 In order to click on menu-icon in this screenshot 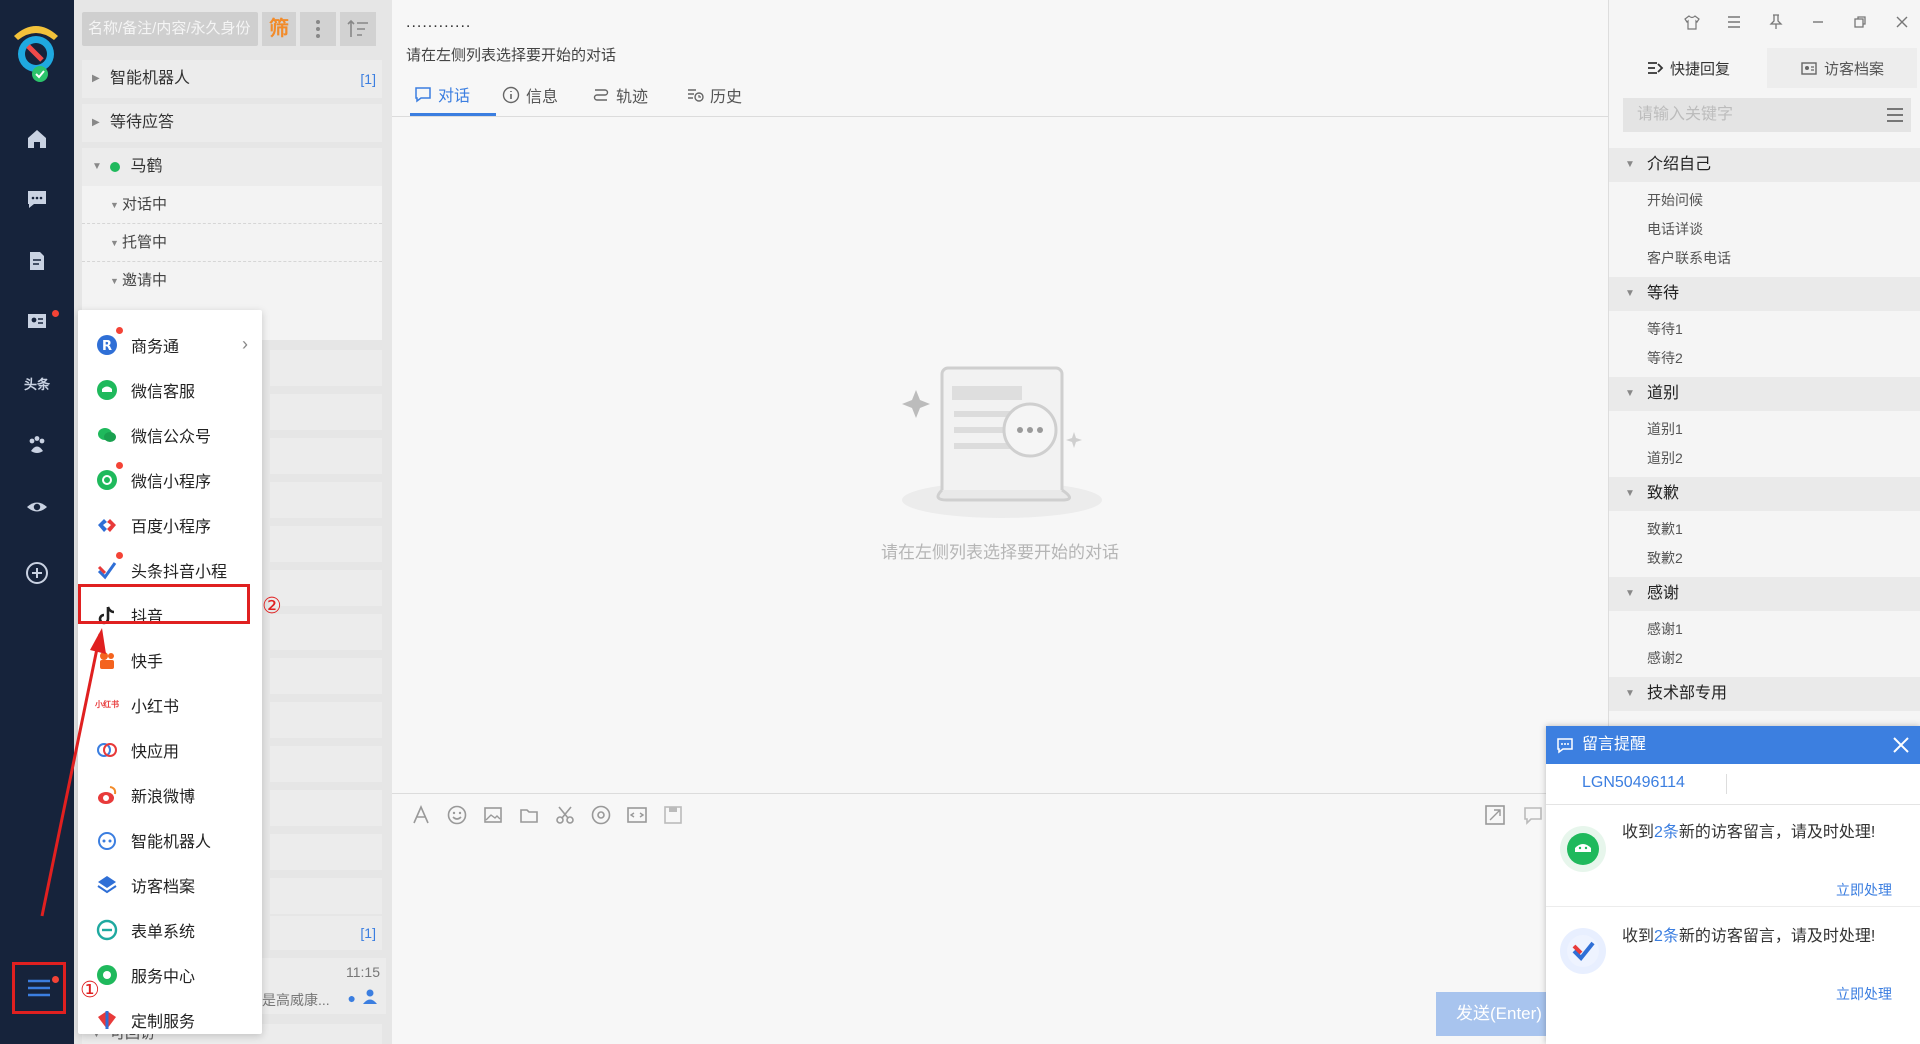, I will do `click(1734, 22)`.